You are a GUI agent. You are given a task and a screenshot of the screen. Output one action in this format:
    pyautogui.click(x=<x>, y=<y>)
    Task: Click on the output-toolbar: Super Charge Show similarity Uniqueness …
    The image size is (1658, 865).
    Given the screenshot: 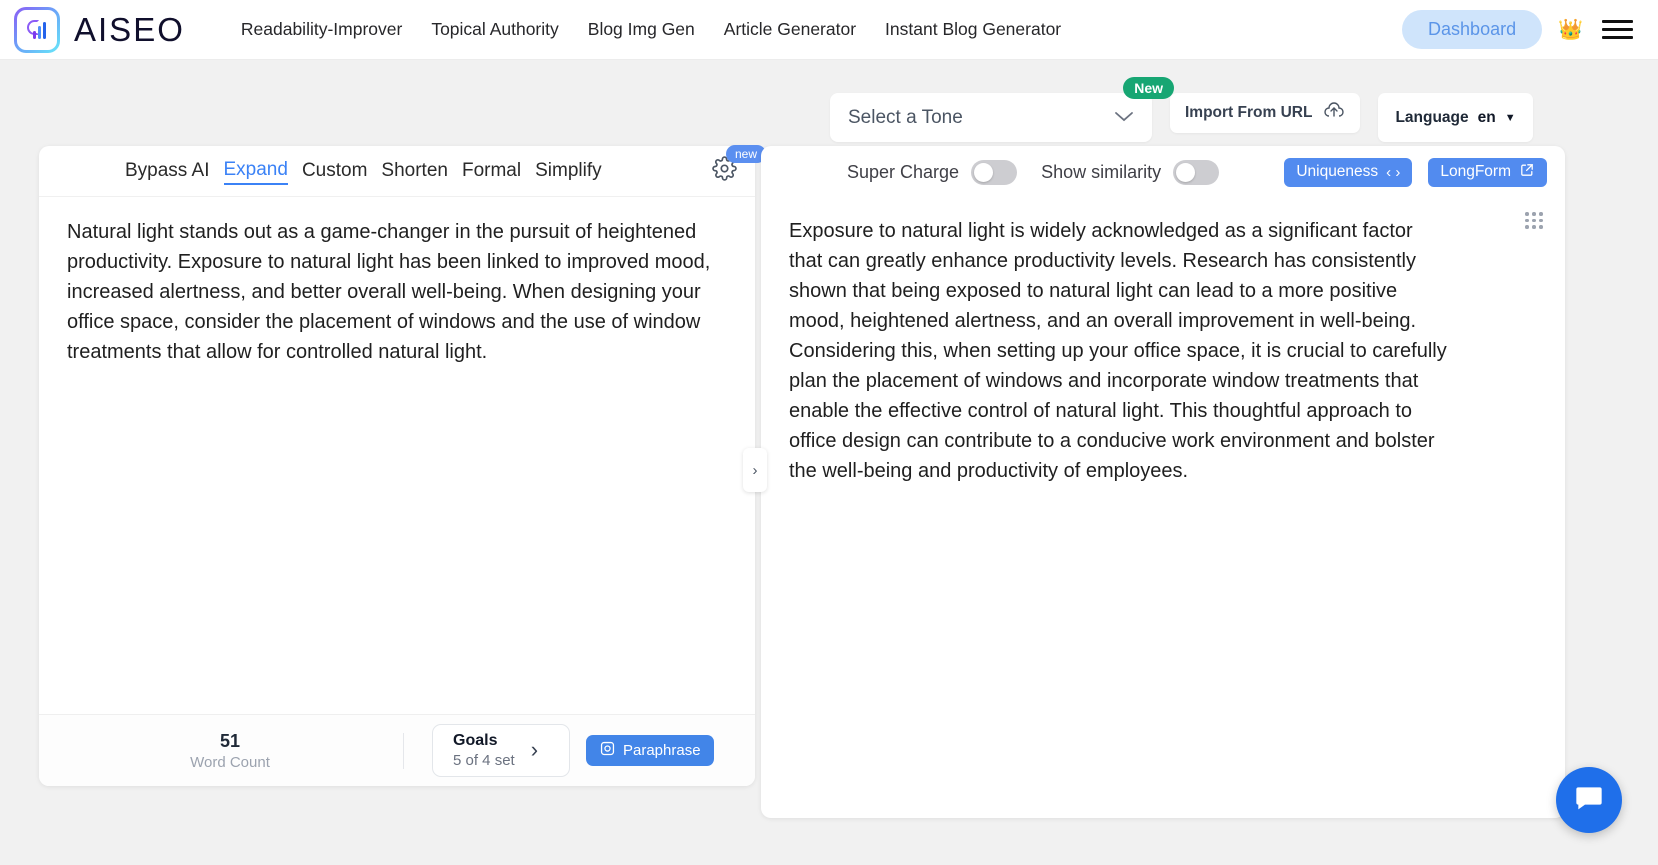 What is the action you would take?
    pyautogui.click(x=1163, y=172)
    